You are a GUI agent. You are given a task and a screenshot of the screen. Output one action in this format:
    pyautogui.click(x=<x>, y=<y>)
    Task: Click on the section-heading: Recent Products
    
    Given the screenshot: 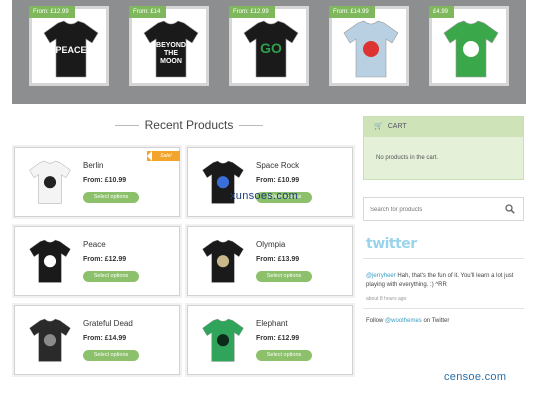 What is the action you would take?
    pyautogui.click(x=189, y=125)
    